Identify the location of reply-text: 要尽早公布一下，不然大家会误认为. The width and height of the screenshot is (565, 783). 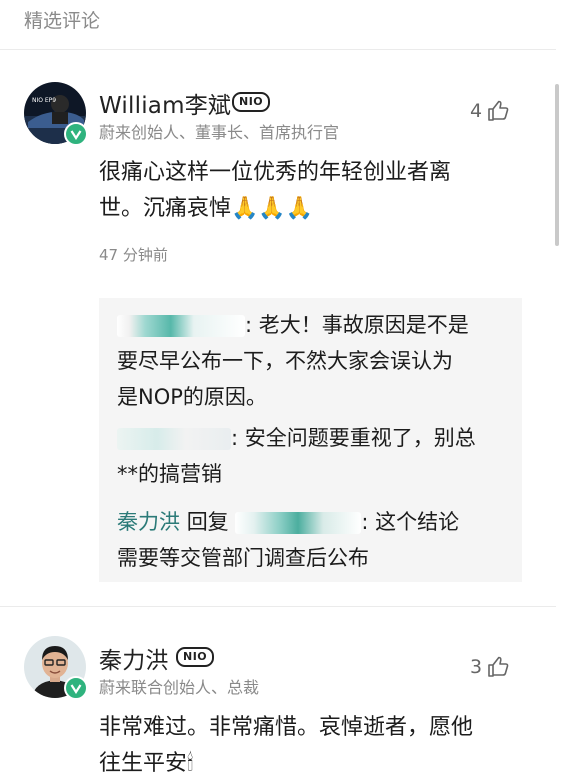
(285, 361).